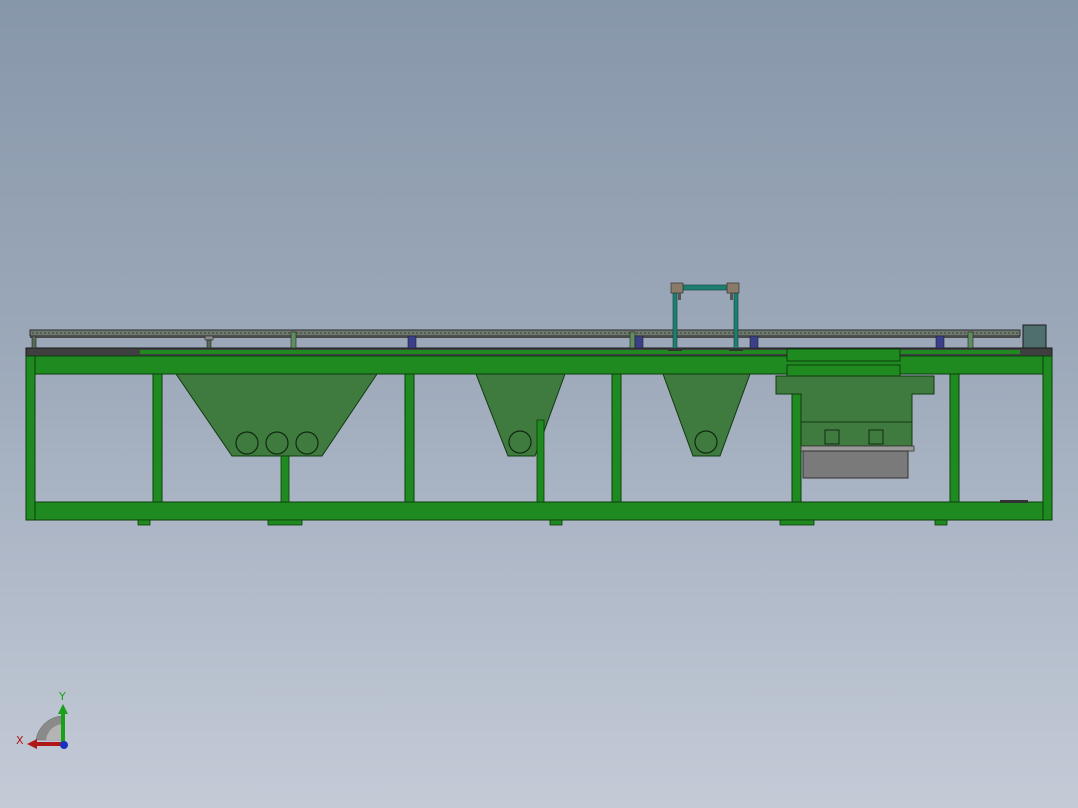 The width and height of the screenshot is (1078, 808). What do you see at coordinates (20, 740) in the screenshot?
I see `x-axis-label: X` at bounding box center [20, 740].